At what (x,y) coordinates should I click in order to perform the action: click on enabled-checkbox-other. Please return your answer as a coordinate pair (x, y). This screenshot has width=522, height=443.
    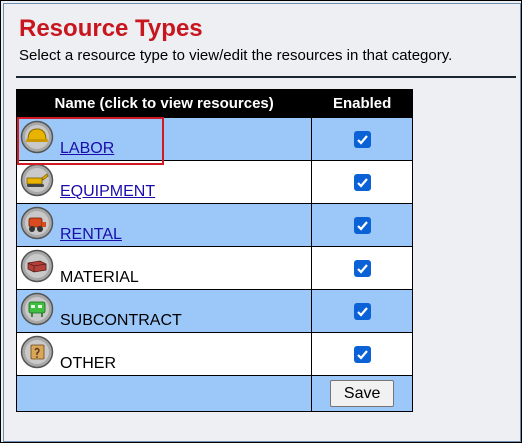
    Looking at the image, I should click on (362, 354).